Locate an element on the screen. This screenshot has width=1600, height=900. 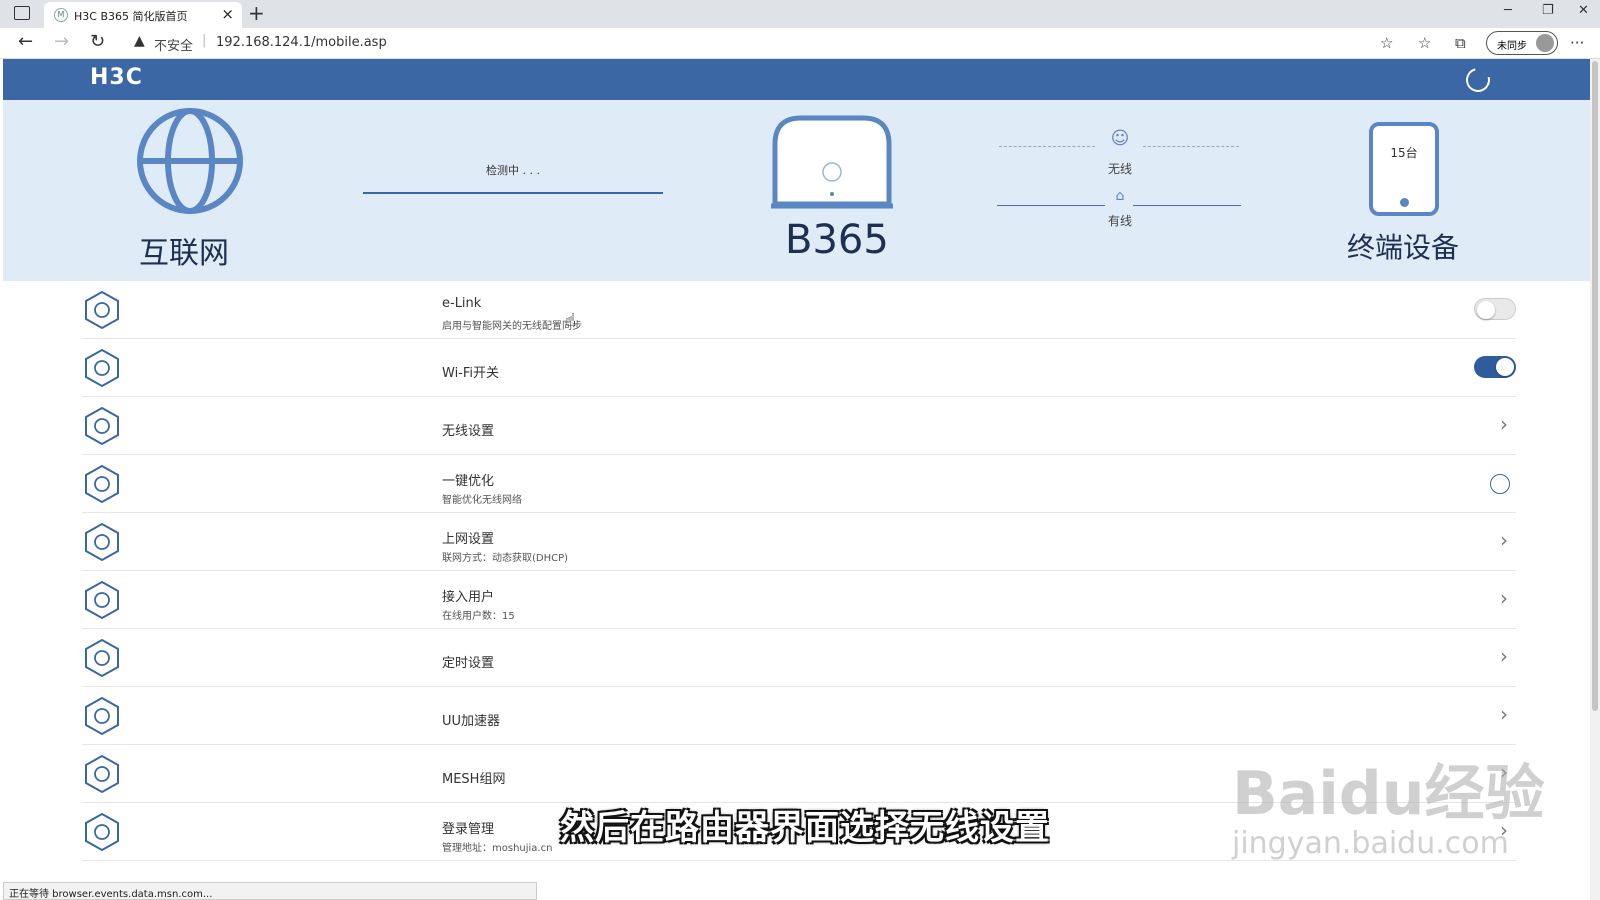
tab-actions-icon is located at coordinates (22, 13).